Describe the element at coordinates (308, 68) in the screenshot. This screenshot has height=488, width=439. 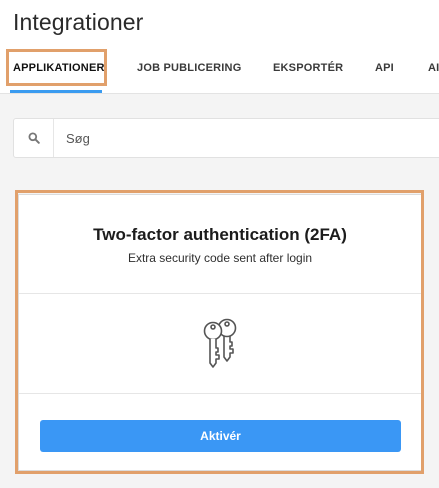
I see `tab-eksporter: EKSPORTÉR` at that location.